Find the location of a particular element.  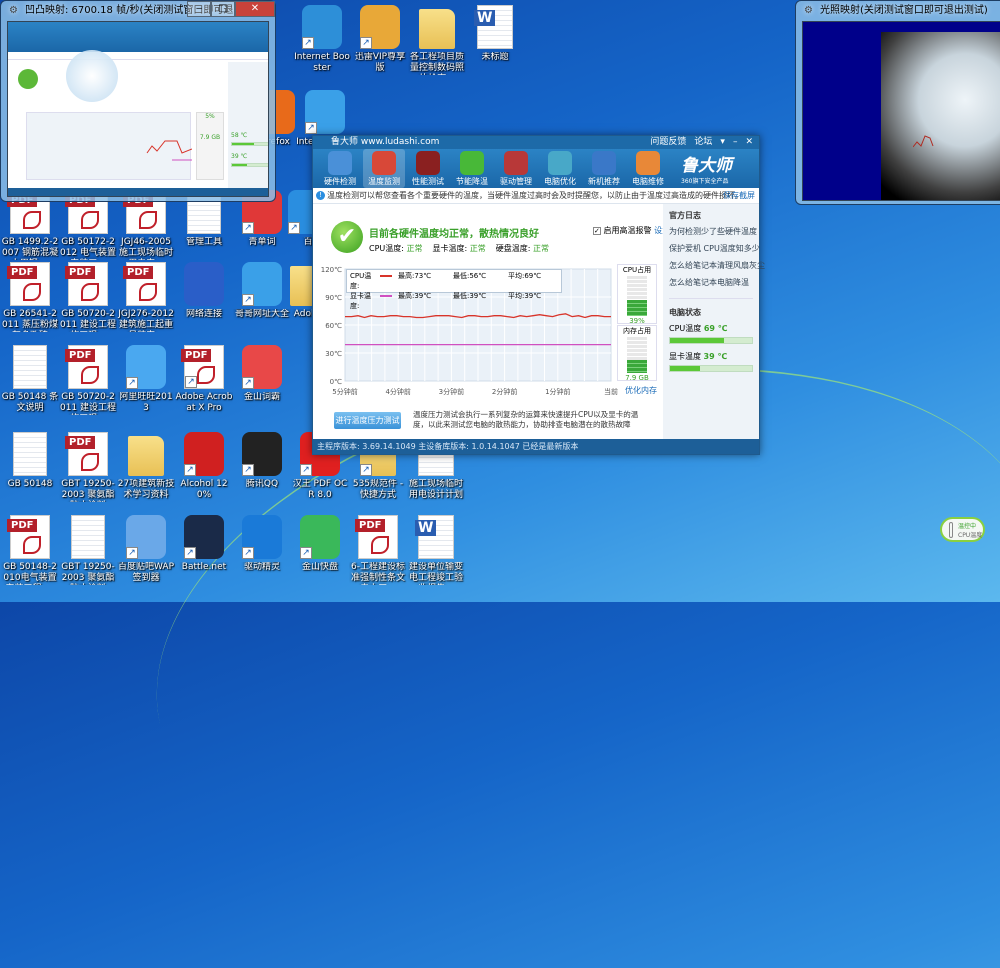

menu-icon: ▾ is located at coordinates (722, 142).